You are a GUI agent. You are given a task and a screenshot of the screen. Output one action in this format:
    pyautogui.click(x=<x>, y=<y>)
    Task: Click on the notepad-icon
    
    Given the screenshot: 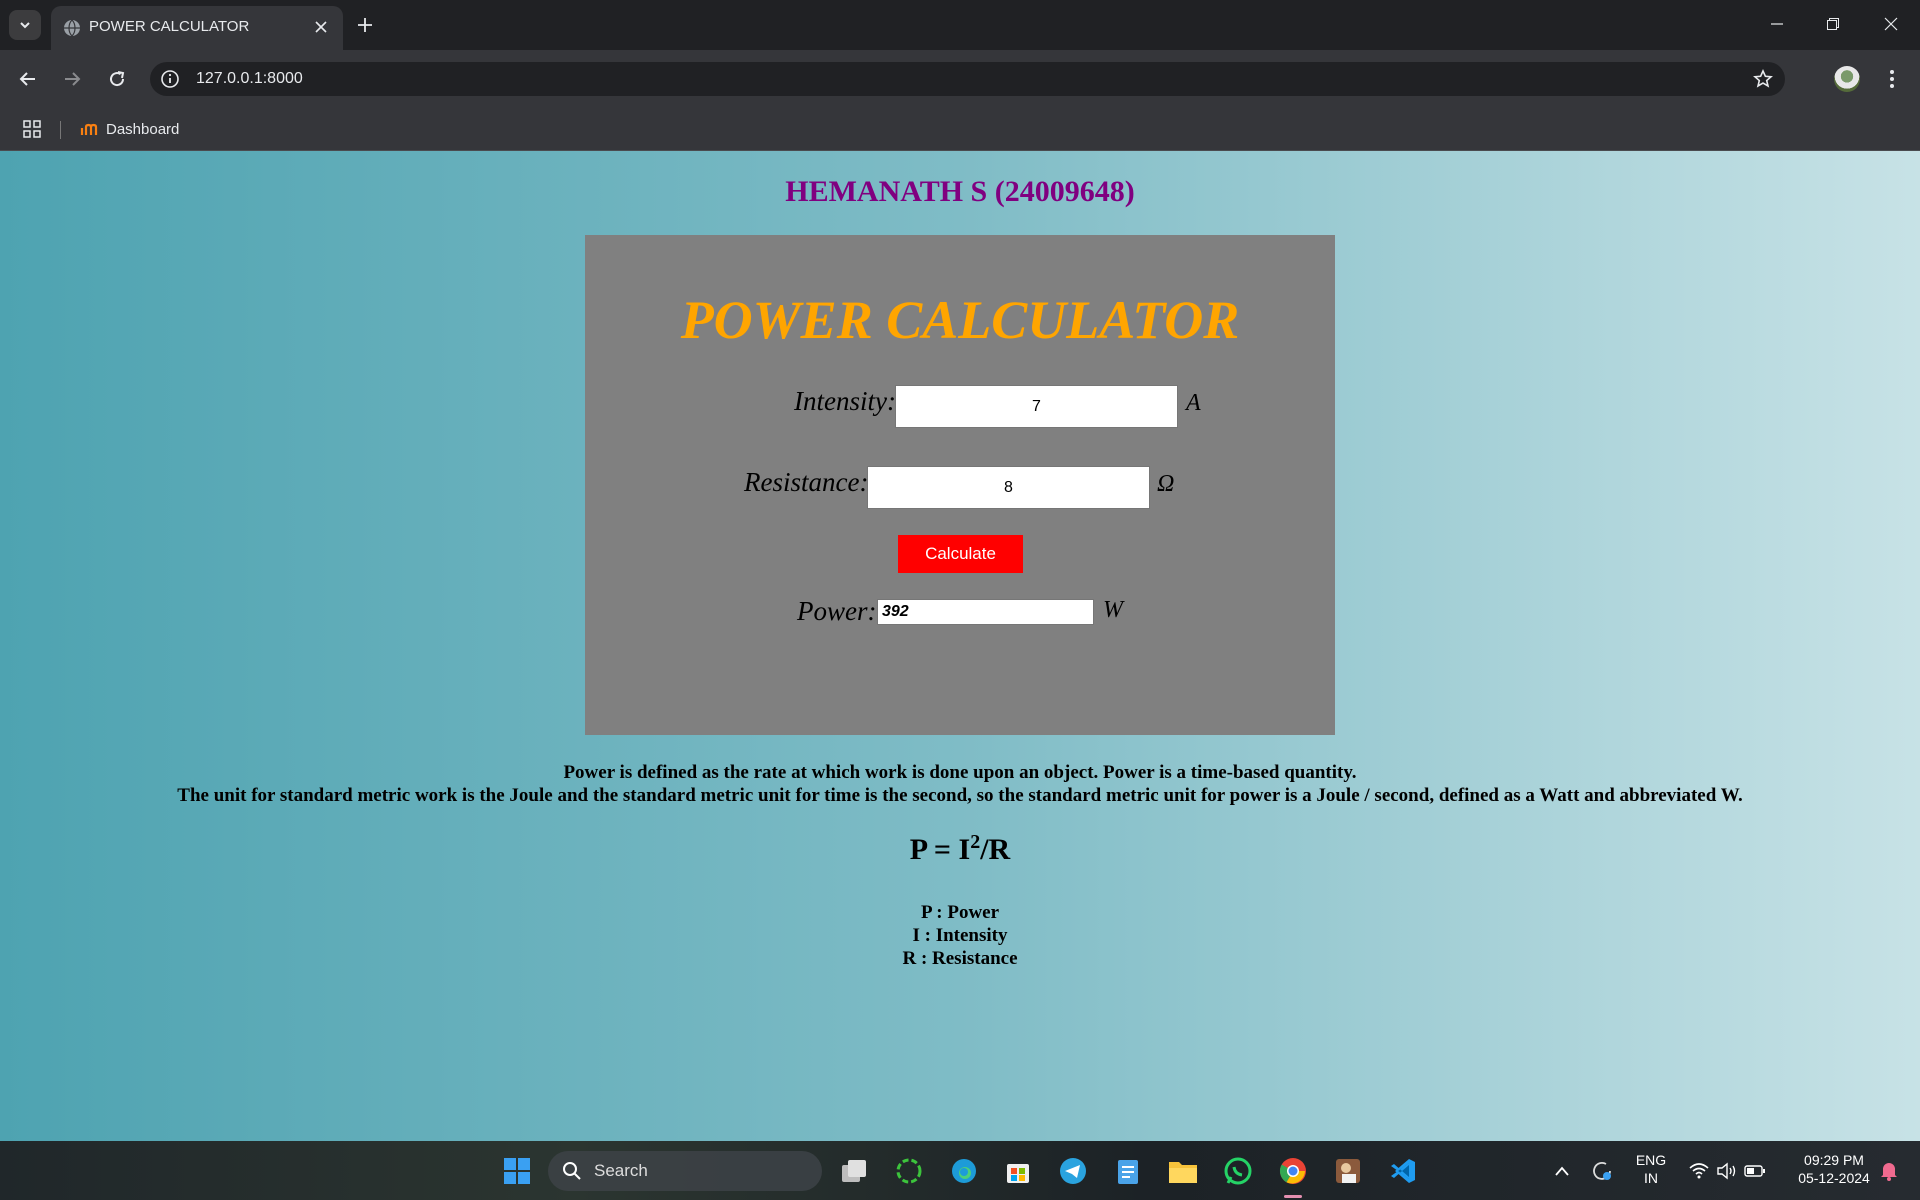 What is the action you would take?
    pyautogui.click(x=1128, y=1172)
    